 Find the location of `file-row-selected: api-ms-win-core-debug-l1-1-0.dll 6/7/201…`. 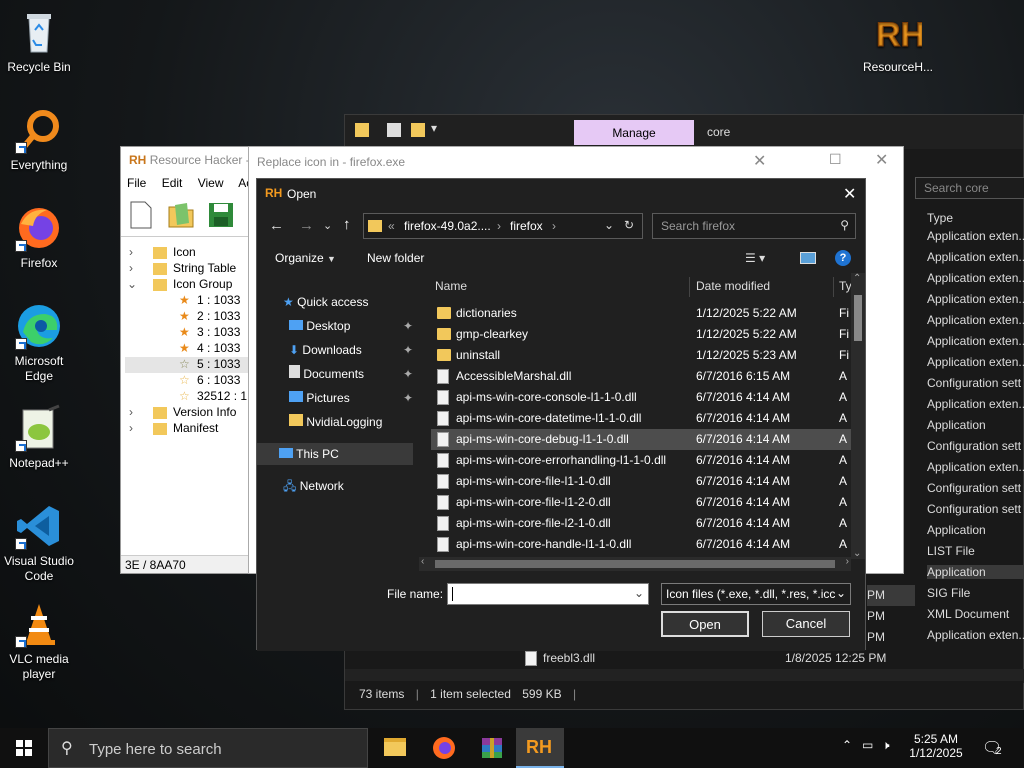

file-row-selected: api-ms-win-core-debug-l1-1-0.dll 6/7/201… is located at coordinates (641, 439).